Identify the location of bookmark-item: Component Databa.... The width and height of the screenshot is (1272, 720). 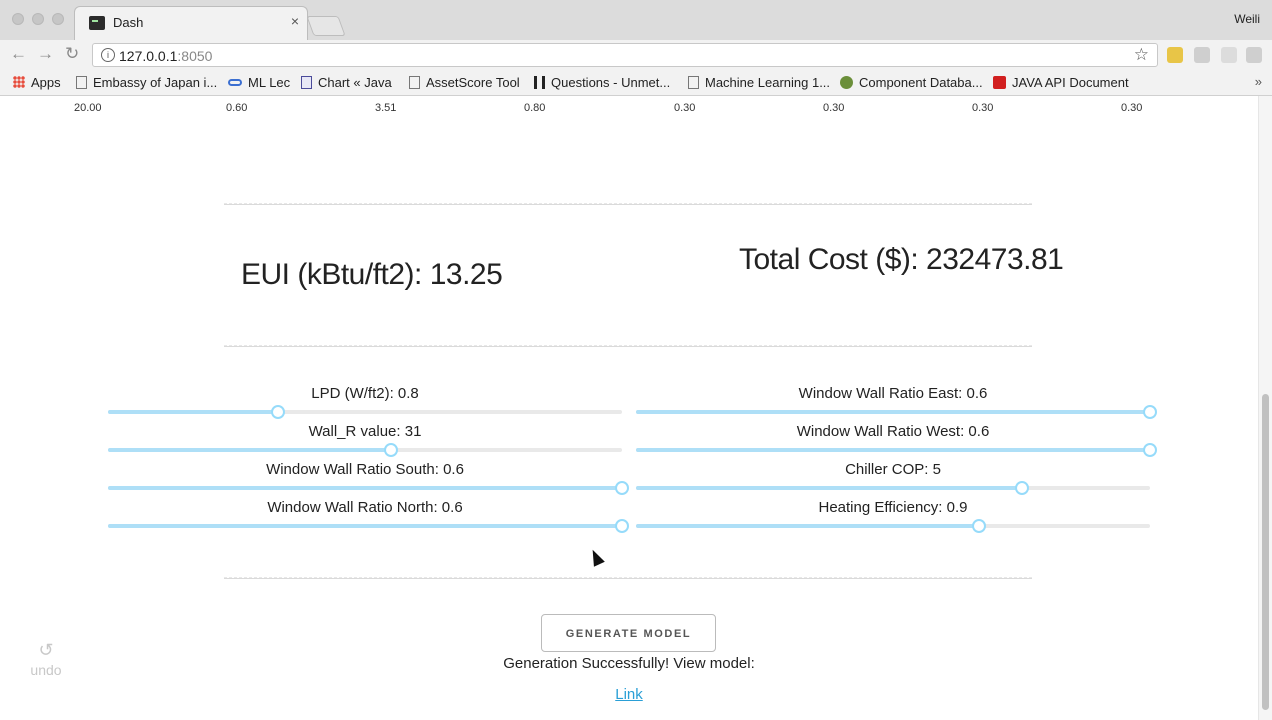
(911, 82).